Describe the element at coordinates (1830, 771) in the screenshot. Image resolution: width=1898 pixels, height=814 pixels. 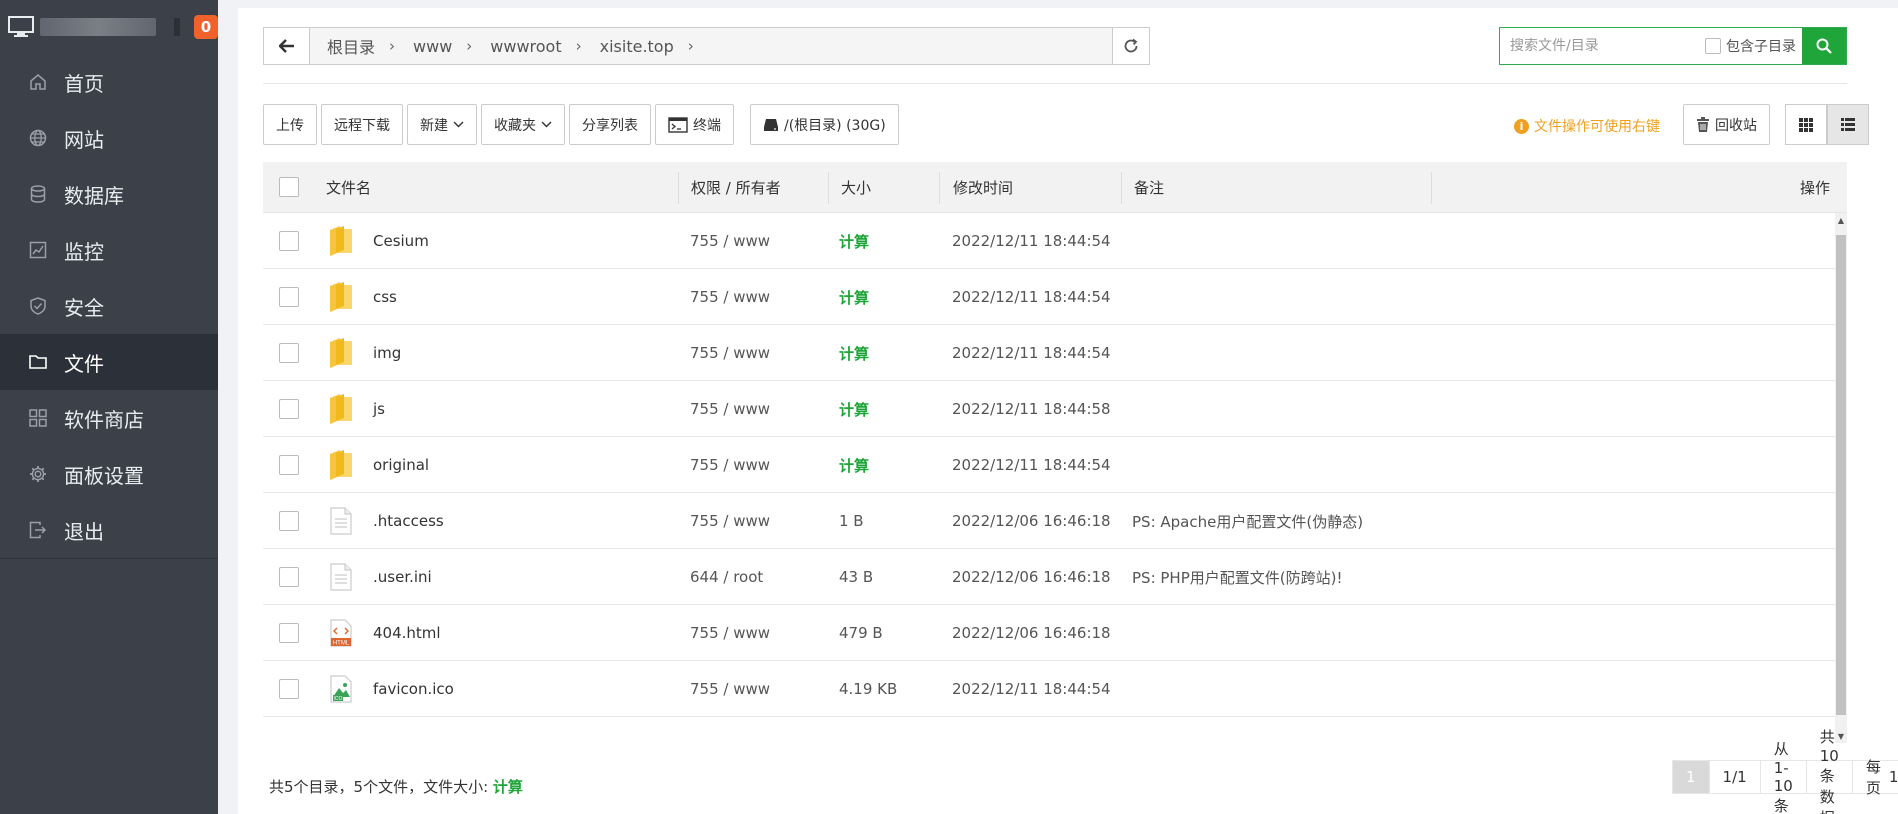
I see `total-count: 共10条数据` at that location.